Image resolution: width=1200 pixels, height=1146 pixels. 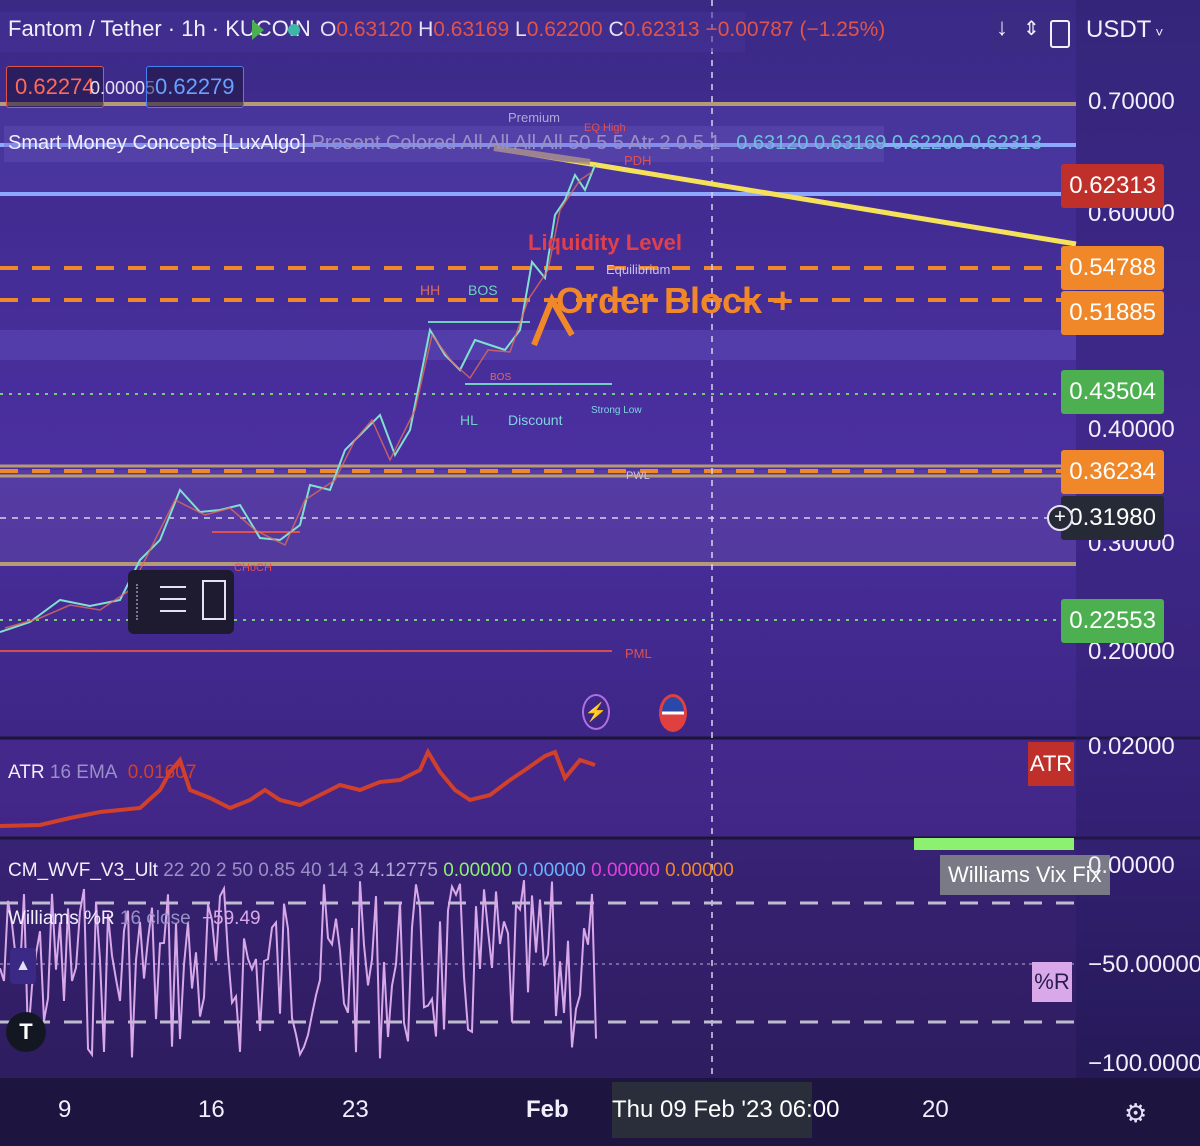 What do you see at coordinates (23, 966) in the screenshot?
I see `collapse-up-icon: ▲` at bounding box center [23, 966].